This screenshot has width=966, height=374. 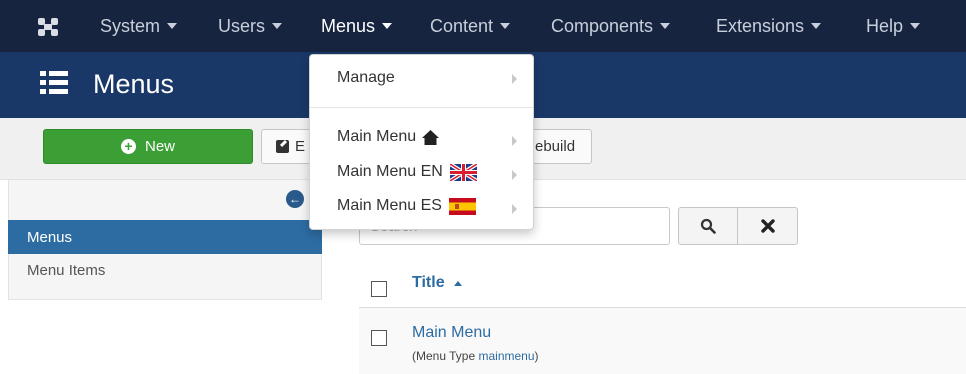 What do you see at coordinates (250, 26) in the screenshot?
I see `nav-users: Users` at bounding box center [250, 26].